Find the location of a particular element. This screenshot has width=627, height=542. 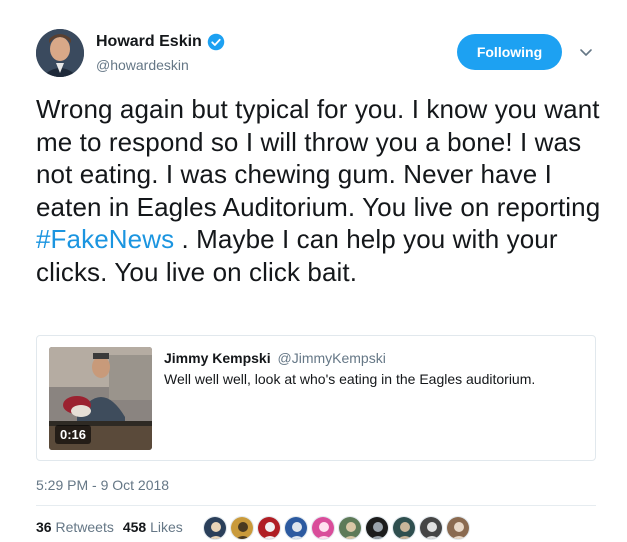

retweets-count: 36 is located at coordinates (44, 527).